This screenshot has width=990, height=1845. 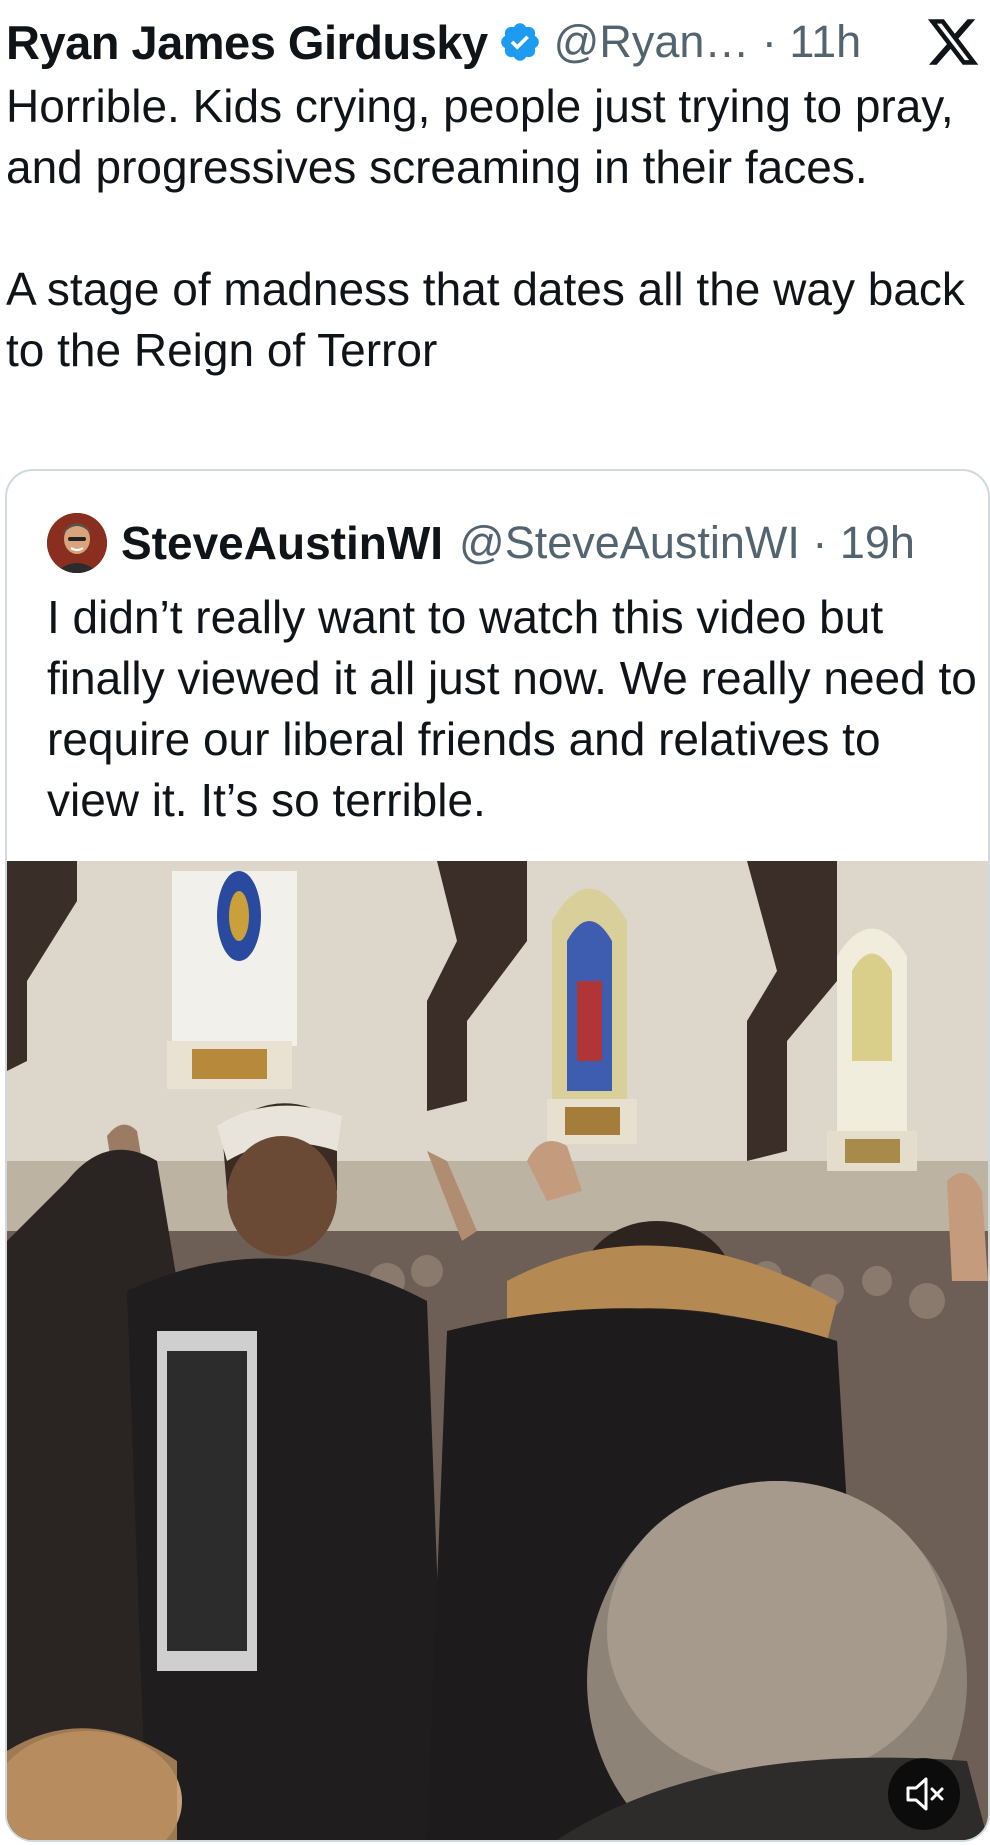 I want to click on window-right, so click(x=872, y=1049).